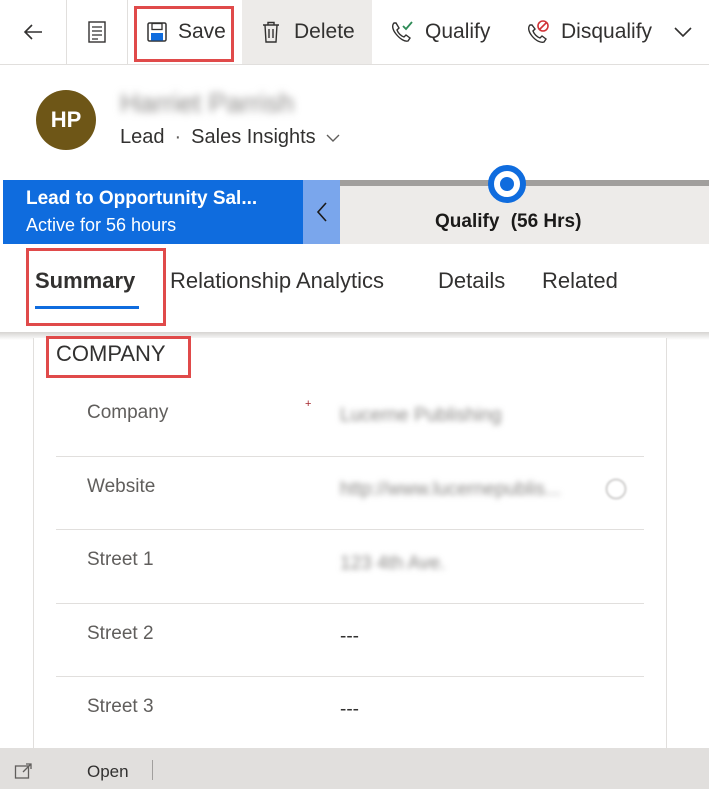 This screenshot has width=709, height=789. I want to click on form-selector-label: Sales Insights, so click(253, 137).